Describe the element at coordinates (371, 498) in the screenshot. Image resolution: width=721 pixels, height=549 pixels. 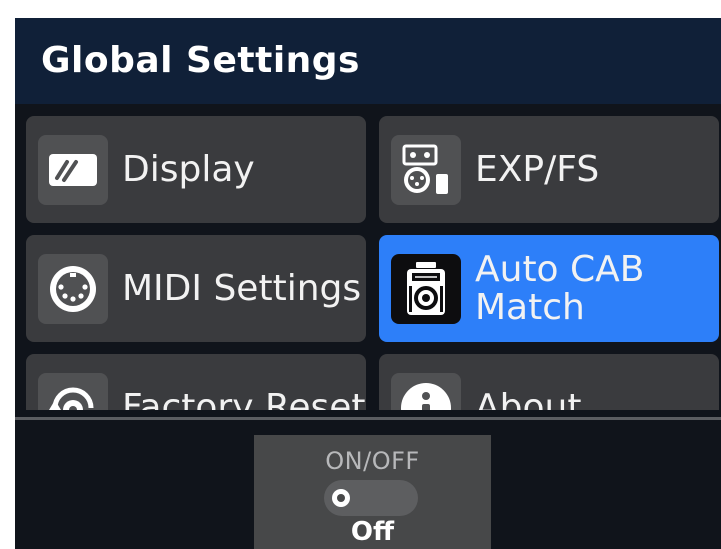
I see `on-off-toggle` at that location.